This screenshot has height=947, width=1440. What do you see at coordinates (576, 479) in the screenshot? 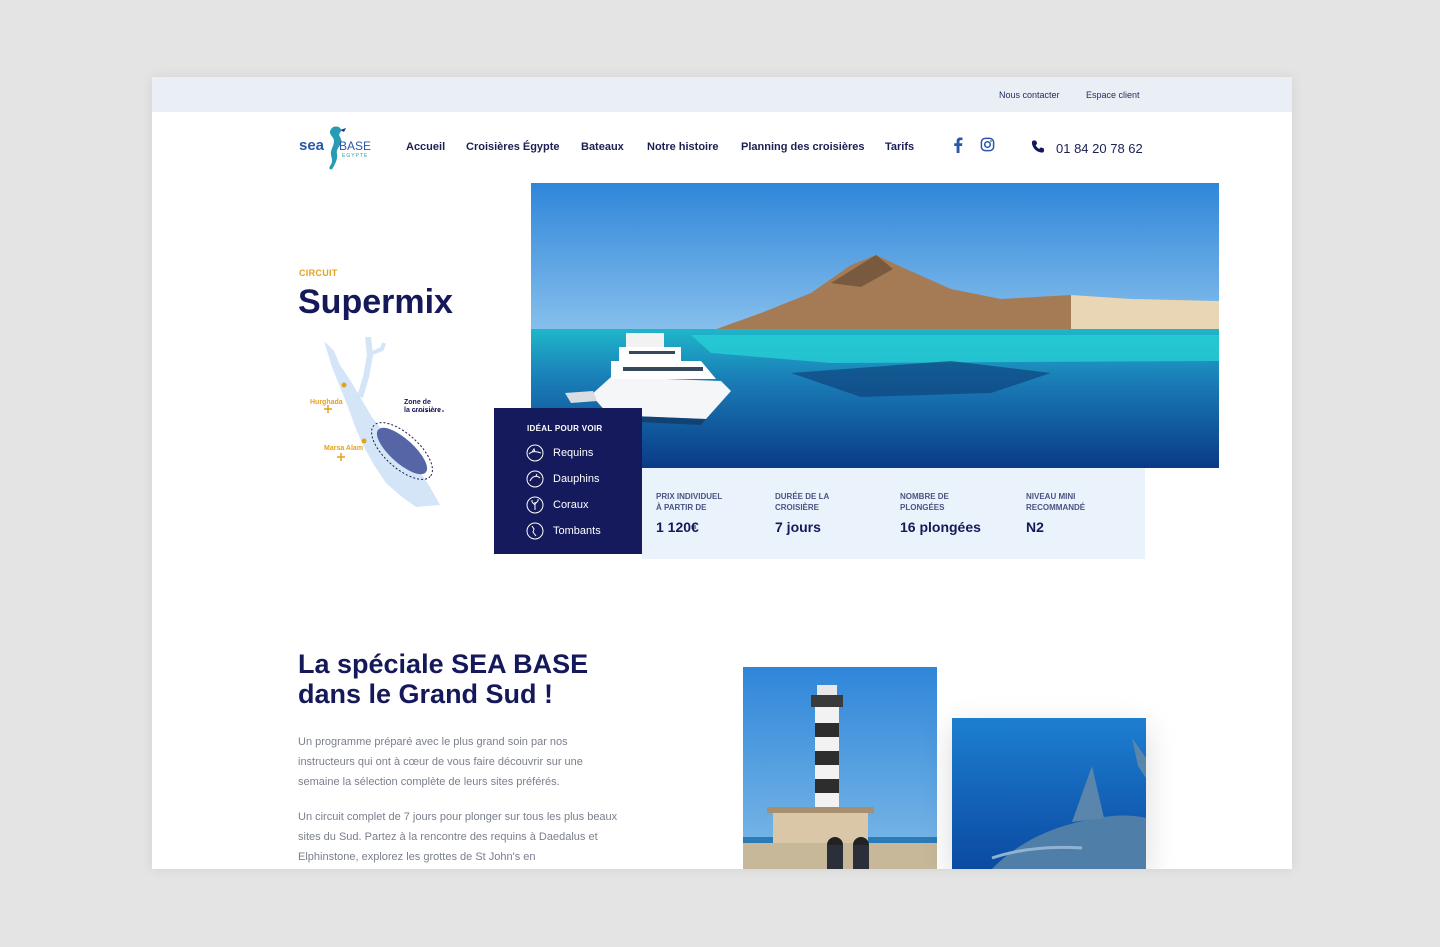
I see `ideal-label-dauphins: Dauphins` at bounding box center [576, 479].